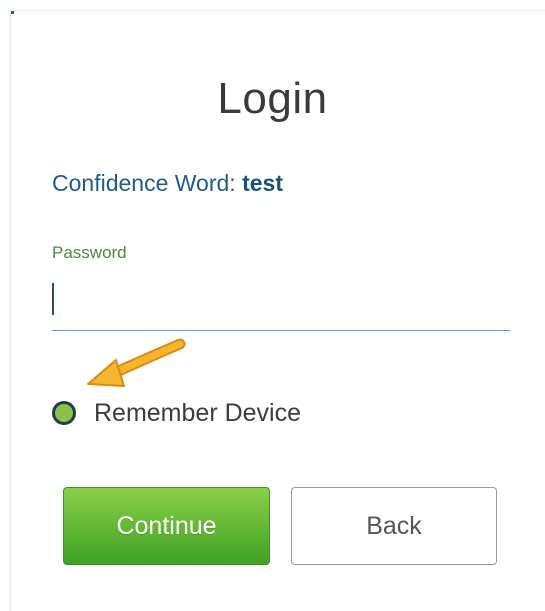  I want to click on password-label: Password, so click(89, 252).